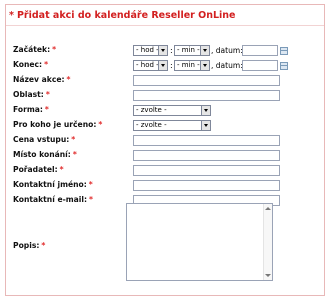 Image resolution: width=331 pixels, height=296 pixels. Describe the element at coordinates (73, 248) in the screenshot. I see `row-popis: Popis: *` at that location.